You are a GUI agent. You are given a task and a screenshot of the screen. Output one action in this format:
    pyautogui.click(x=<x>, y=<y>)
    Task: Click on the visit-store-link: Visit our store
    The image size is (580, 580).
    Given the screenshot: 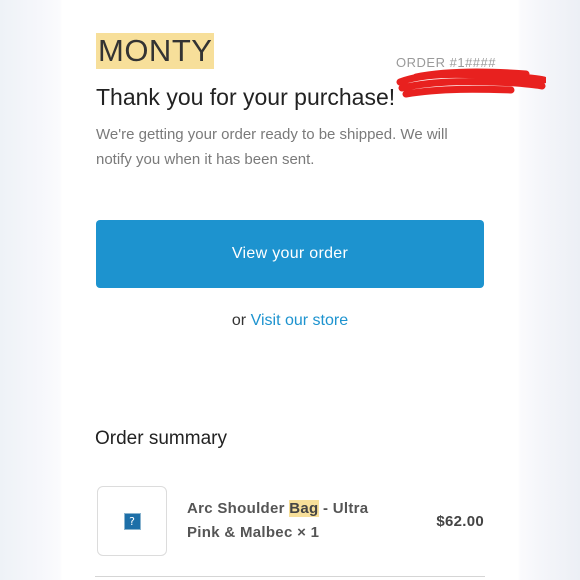 What is the action you would take?
    pyautogui.click(x=300, y=320)
    